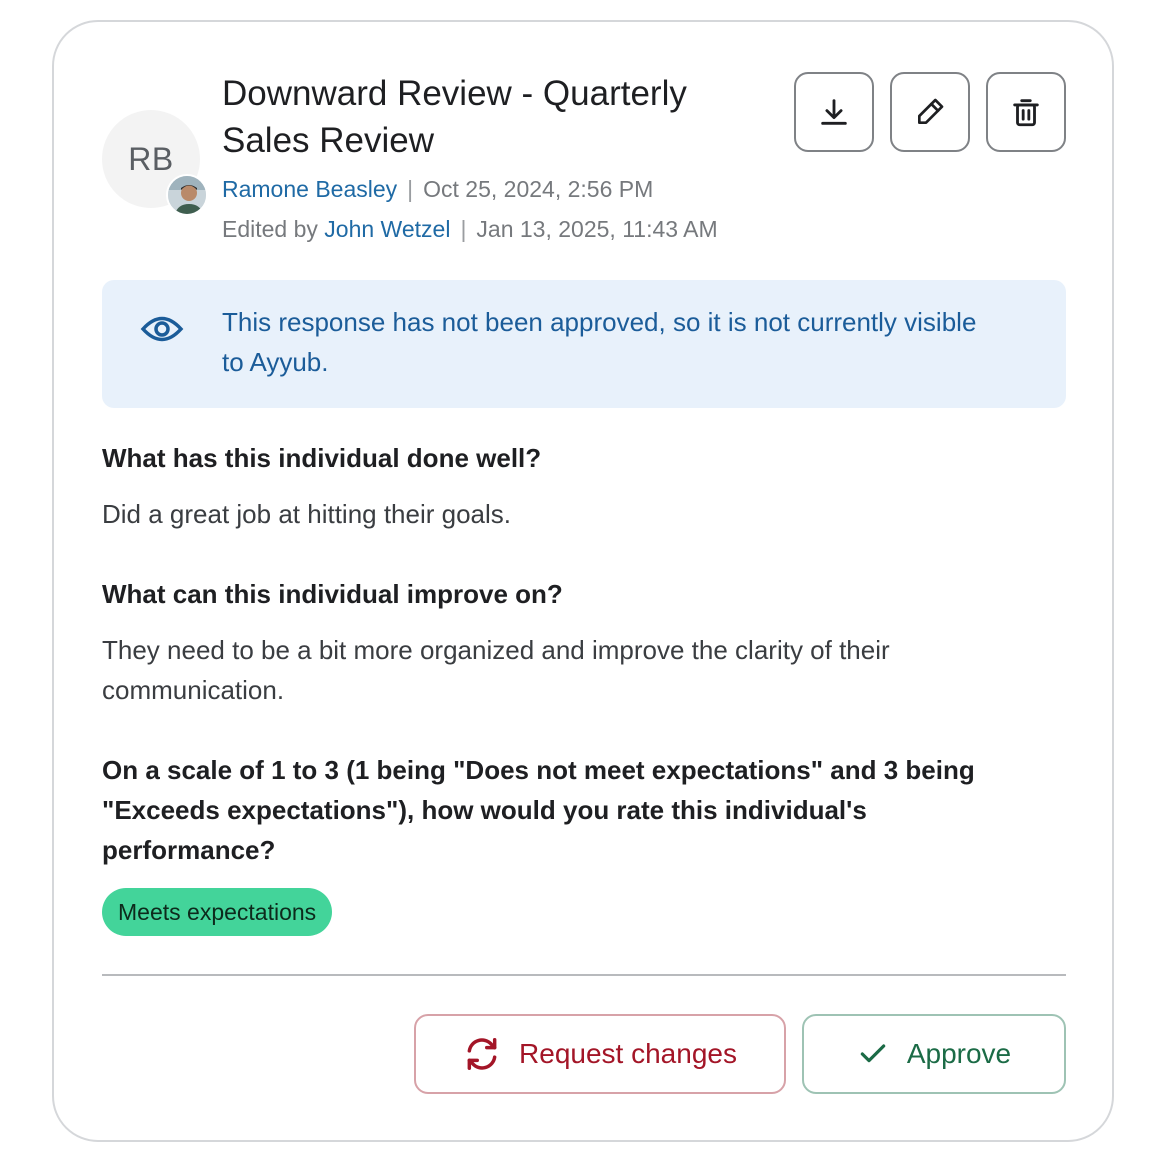  I want to click on review-title: Downward Review - Quarterly Sales Review, so click(454, 117).